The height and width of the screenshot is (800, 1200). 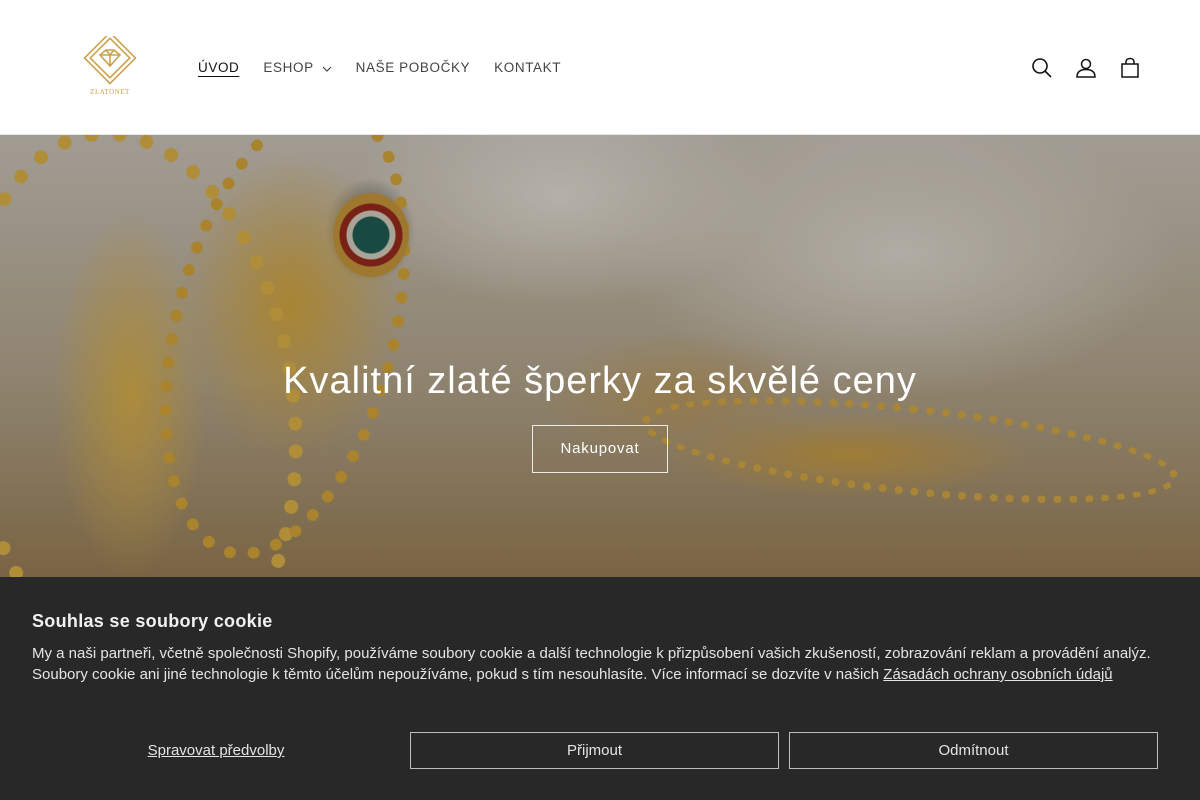 What do you see at coordinates (1130, 68) in the screenshot?
I see `cart-icon` at bounding box center [1130, 68].